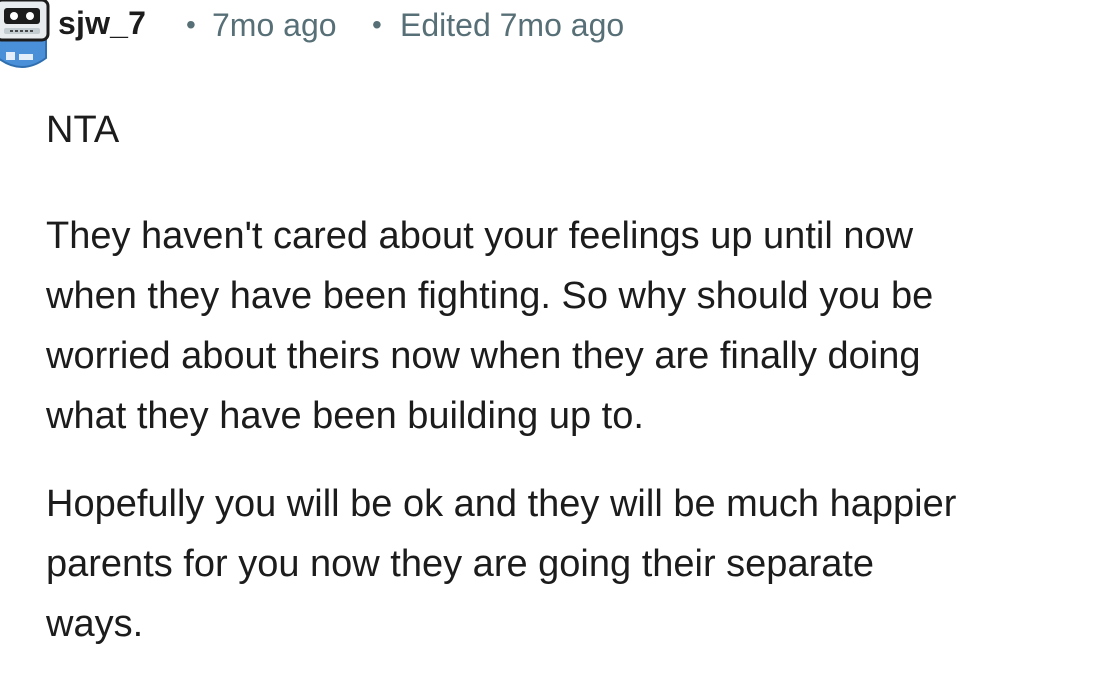 This screenshot has height=682, width=1100. I want to click on timestamp: 7mo ago, so click(274, 25).